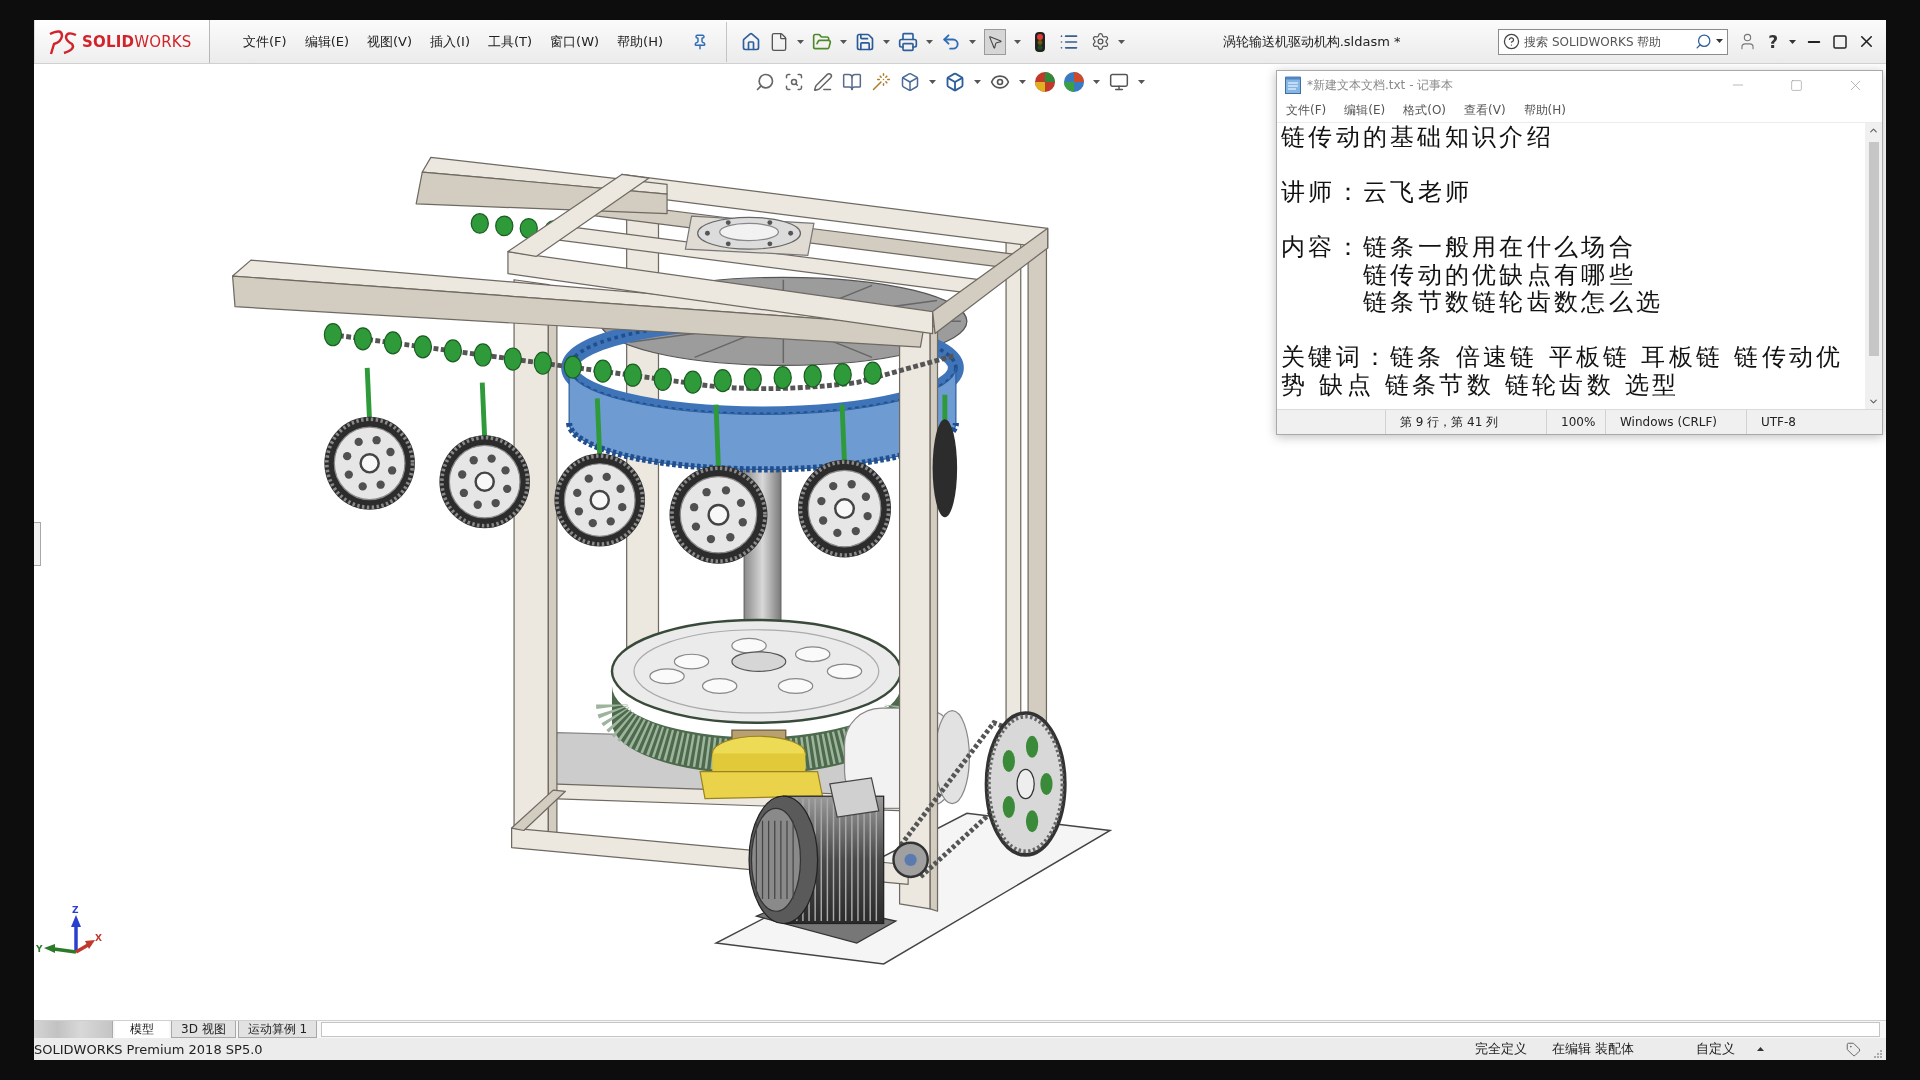 The height and width of the screenshot is (1080, 1920). What do you see at coordinates (1427, 110) in the screenshot?
I see `menu-item: 格式(O)` at bounding box center [1427, 110].